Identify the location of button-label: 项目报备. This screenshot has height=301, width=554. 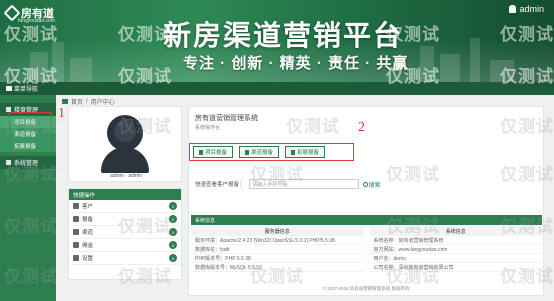
(216, 153).